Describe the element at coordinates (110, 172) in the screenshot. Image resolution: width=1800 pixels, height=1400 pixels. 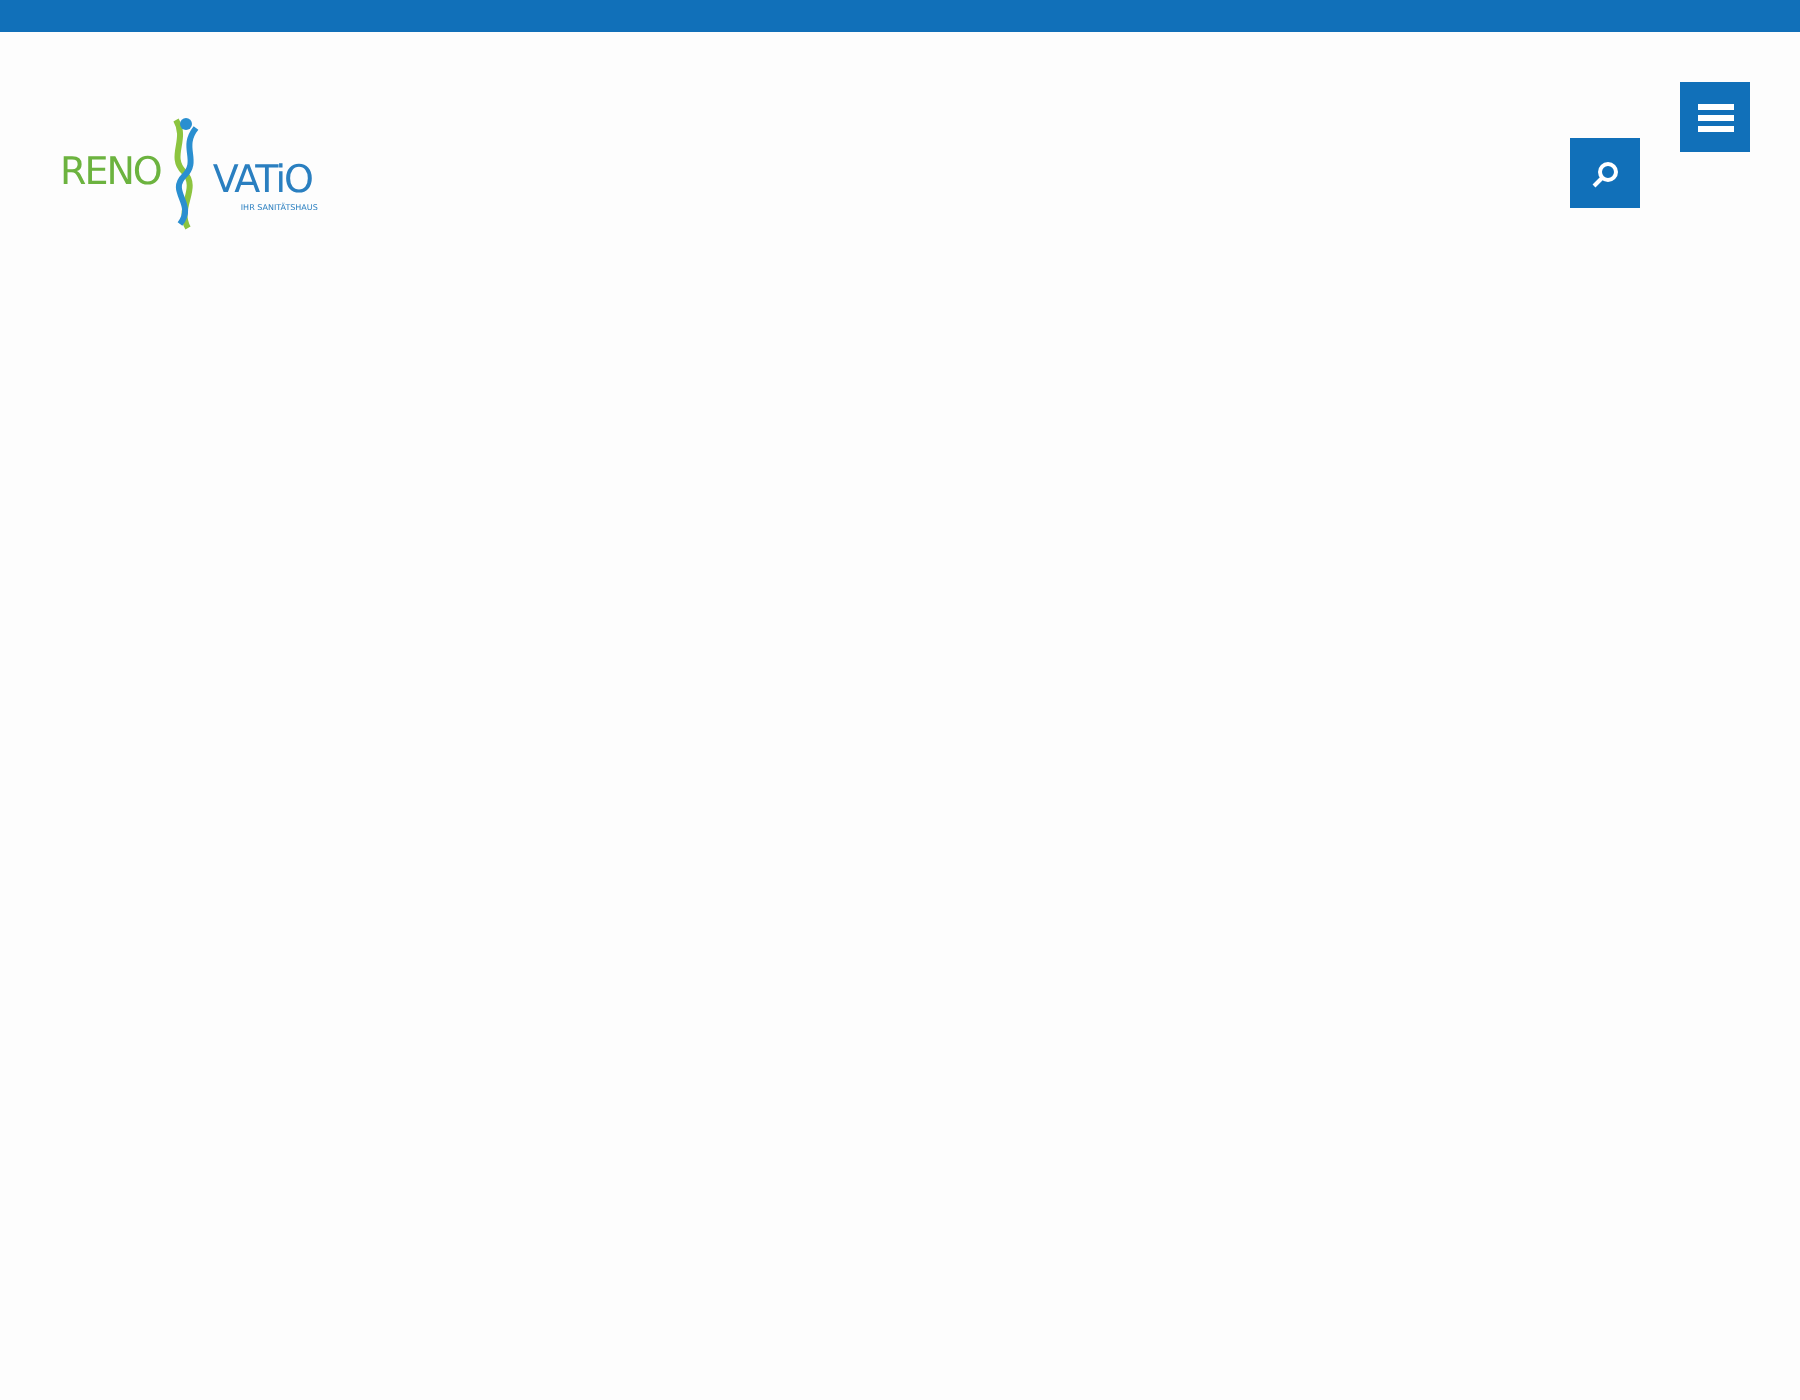
I see `logo-text: RENO` at that location.